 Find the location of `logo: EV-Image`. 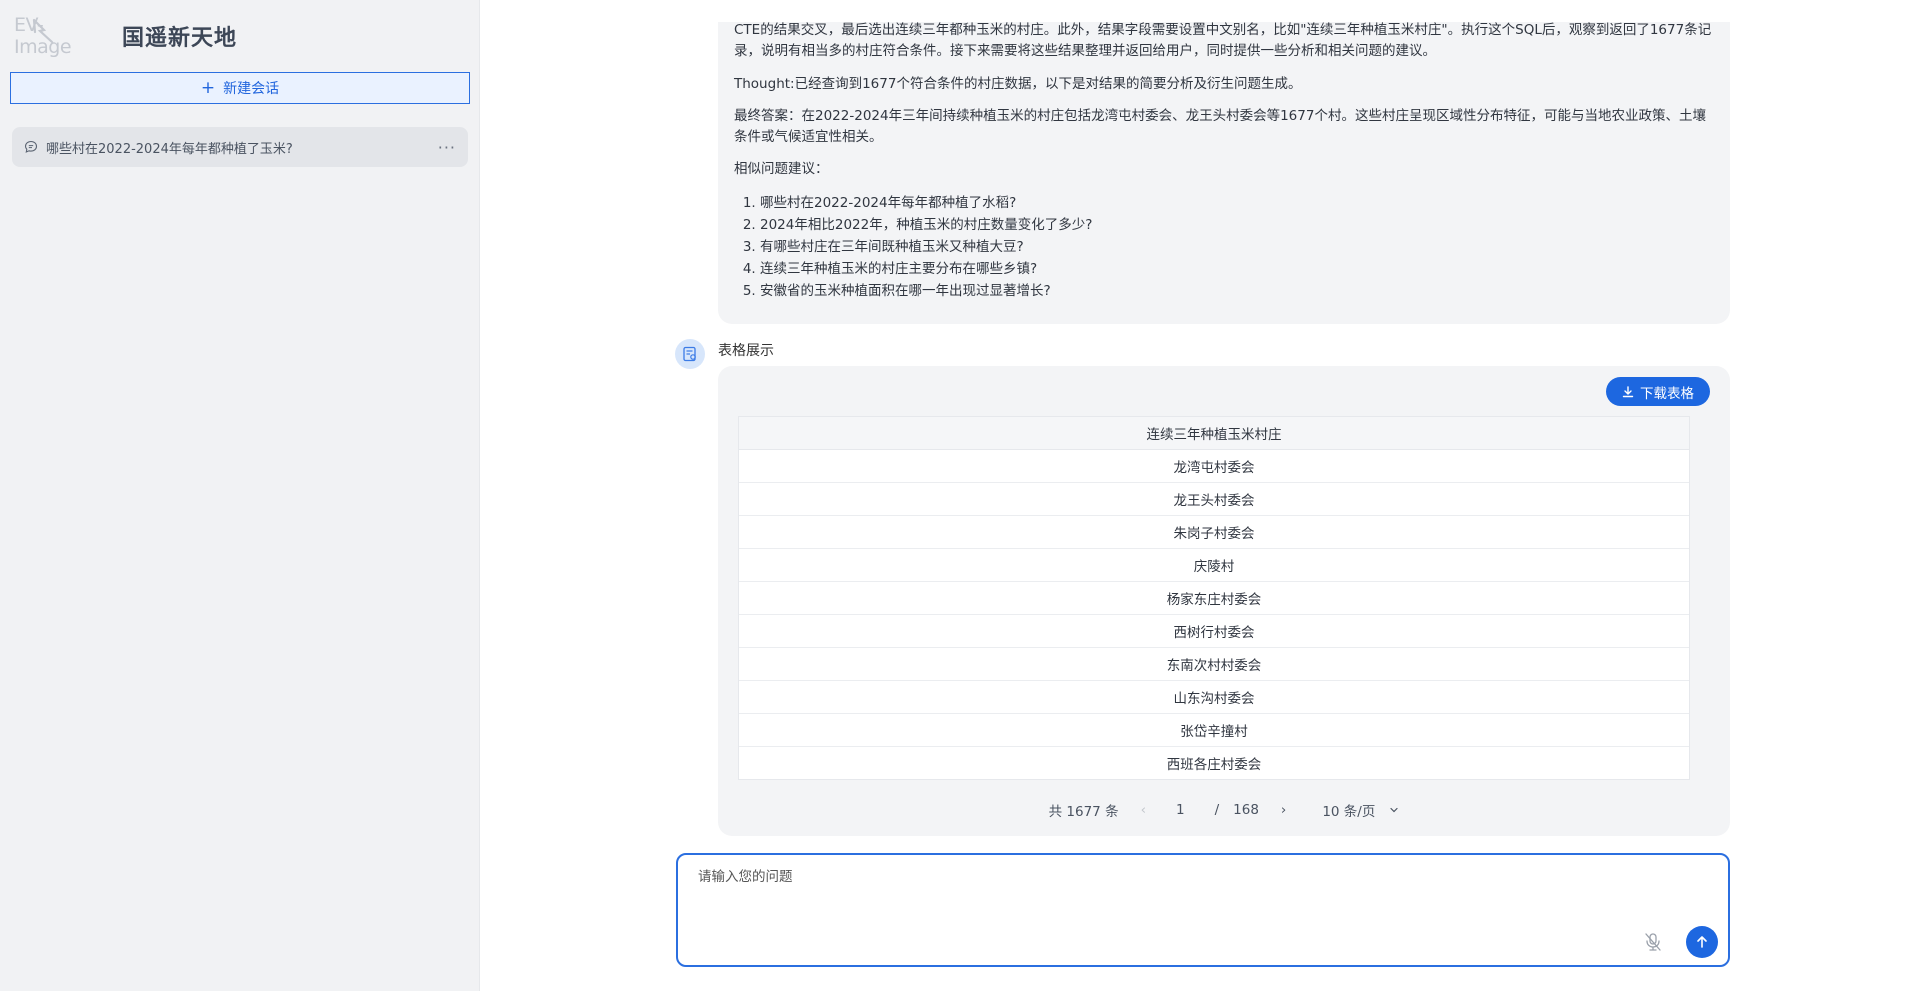

logo: EV-Image is located at coordinates (55, 36).